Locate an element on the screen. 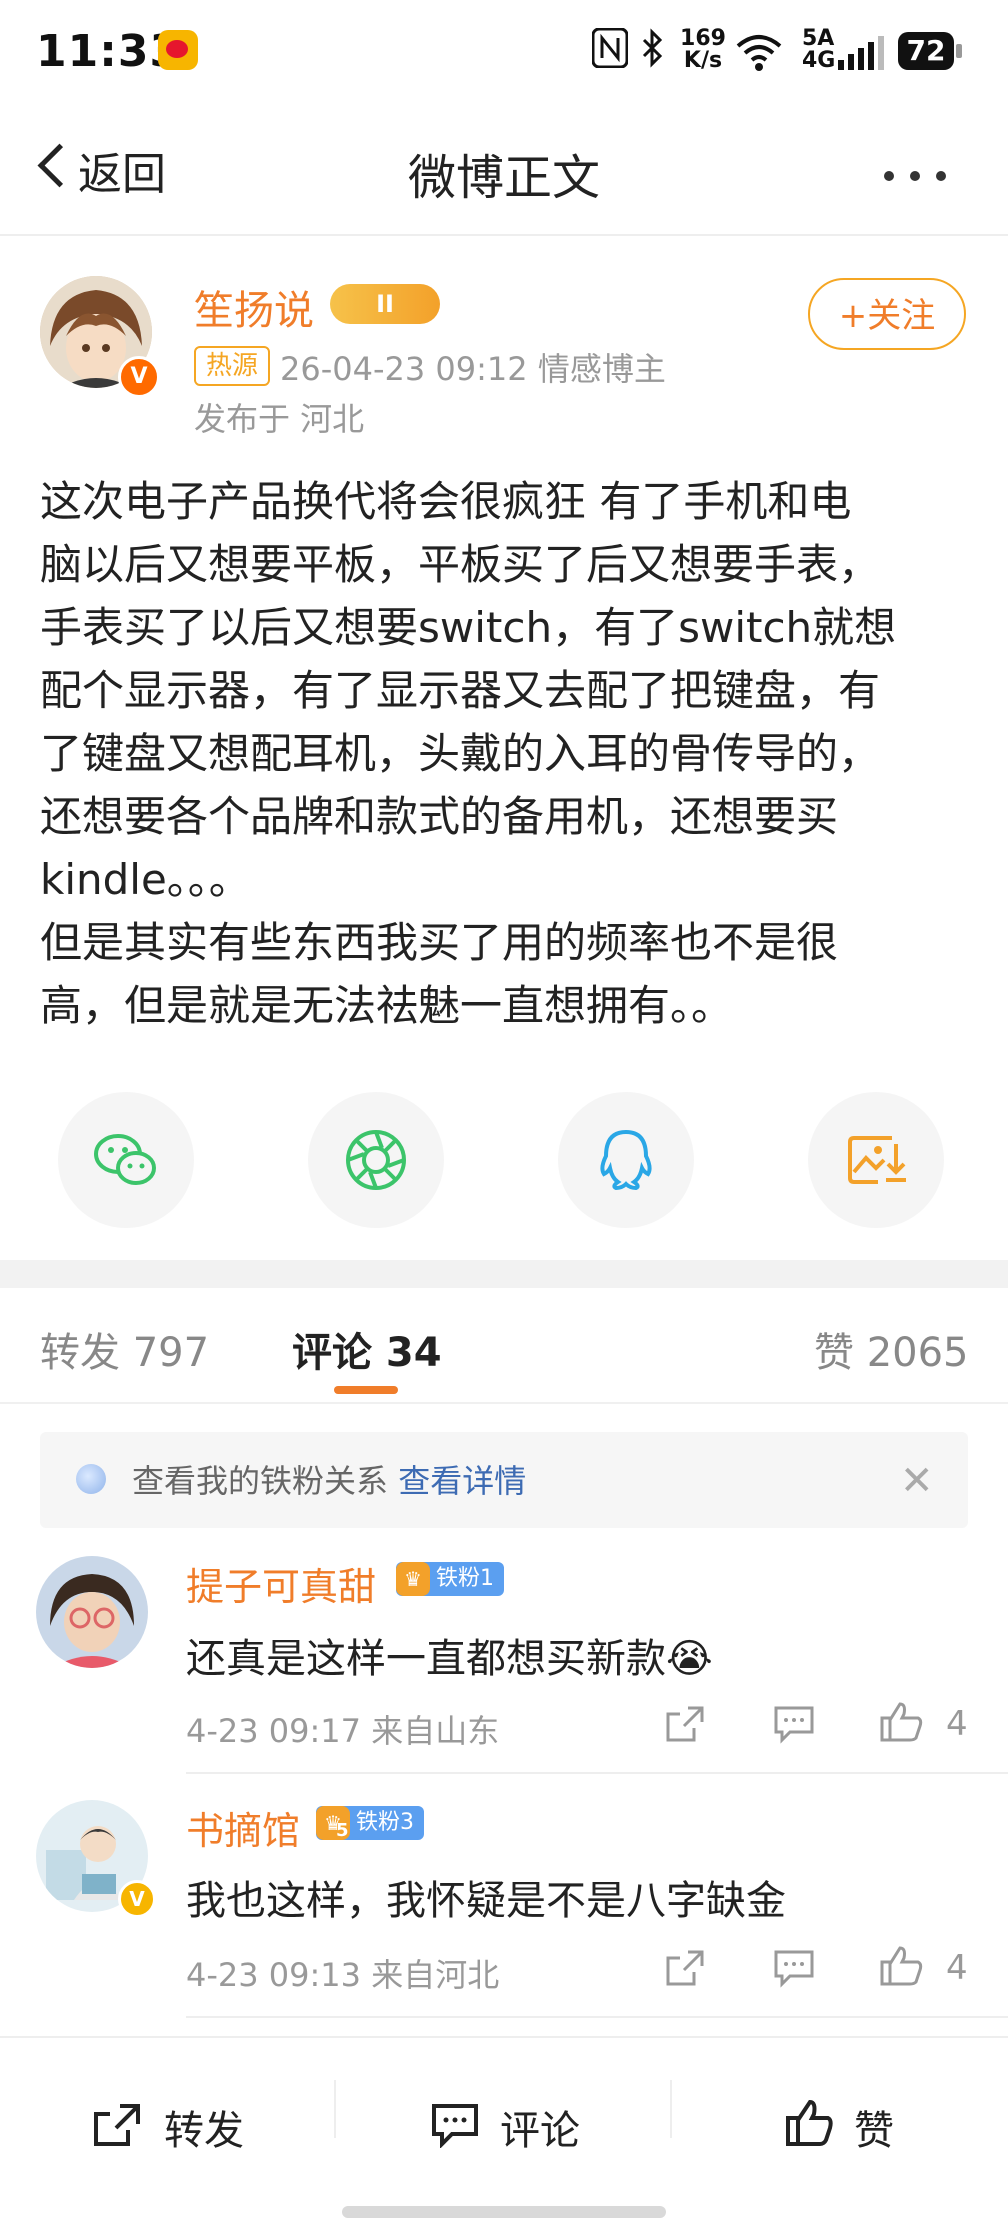 This screenshot has height=2234, width=1008. author-name: 笙扬说 is located at coordinates (254, 307).